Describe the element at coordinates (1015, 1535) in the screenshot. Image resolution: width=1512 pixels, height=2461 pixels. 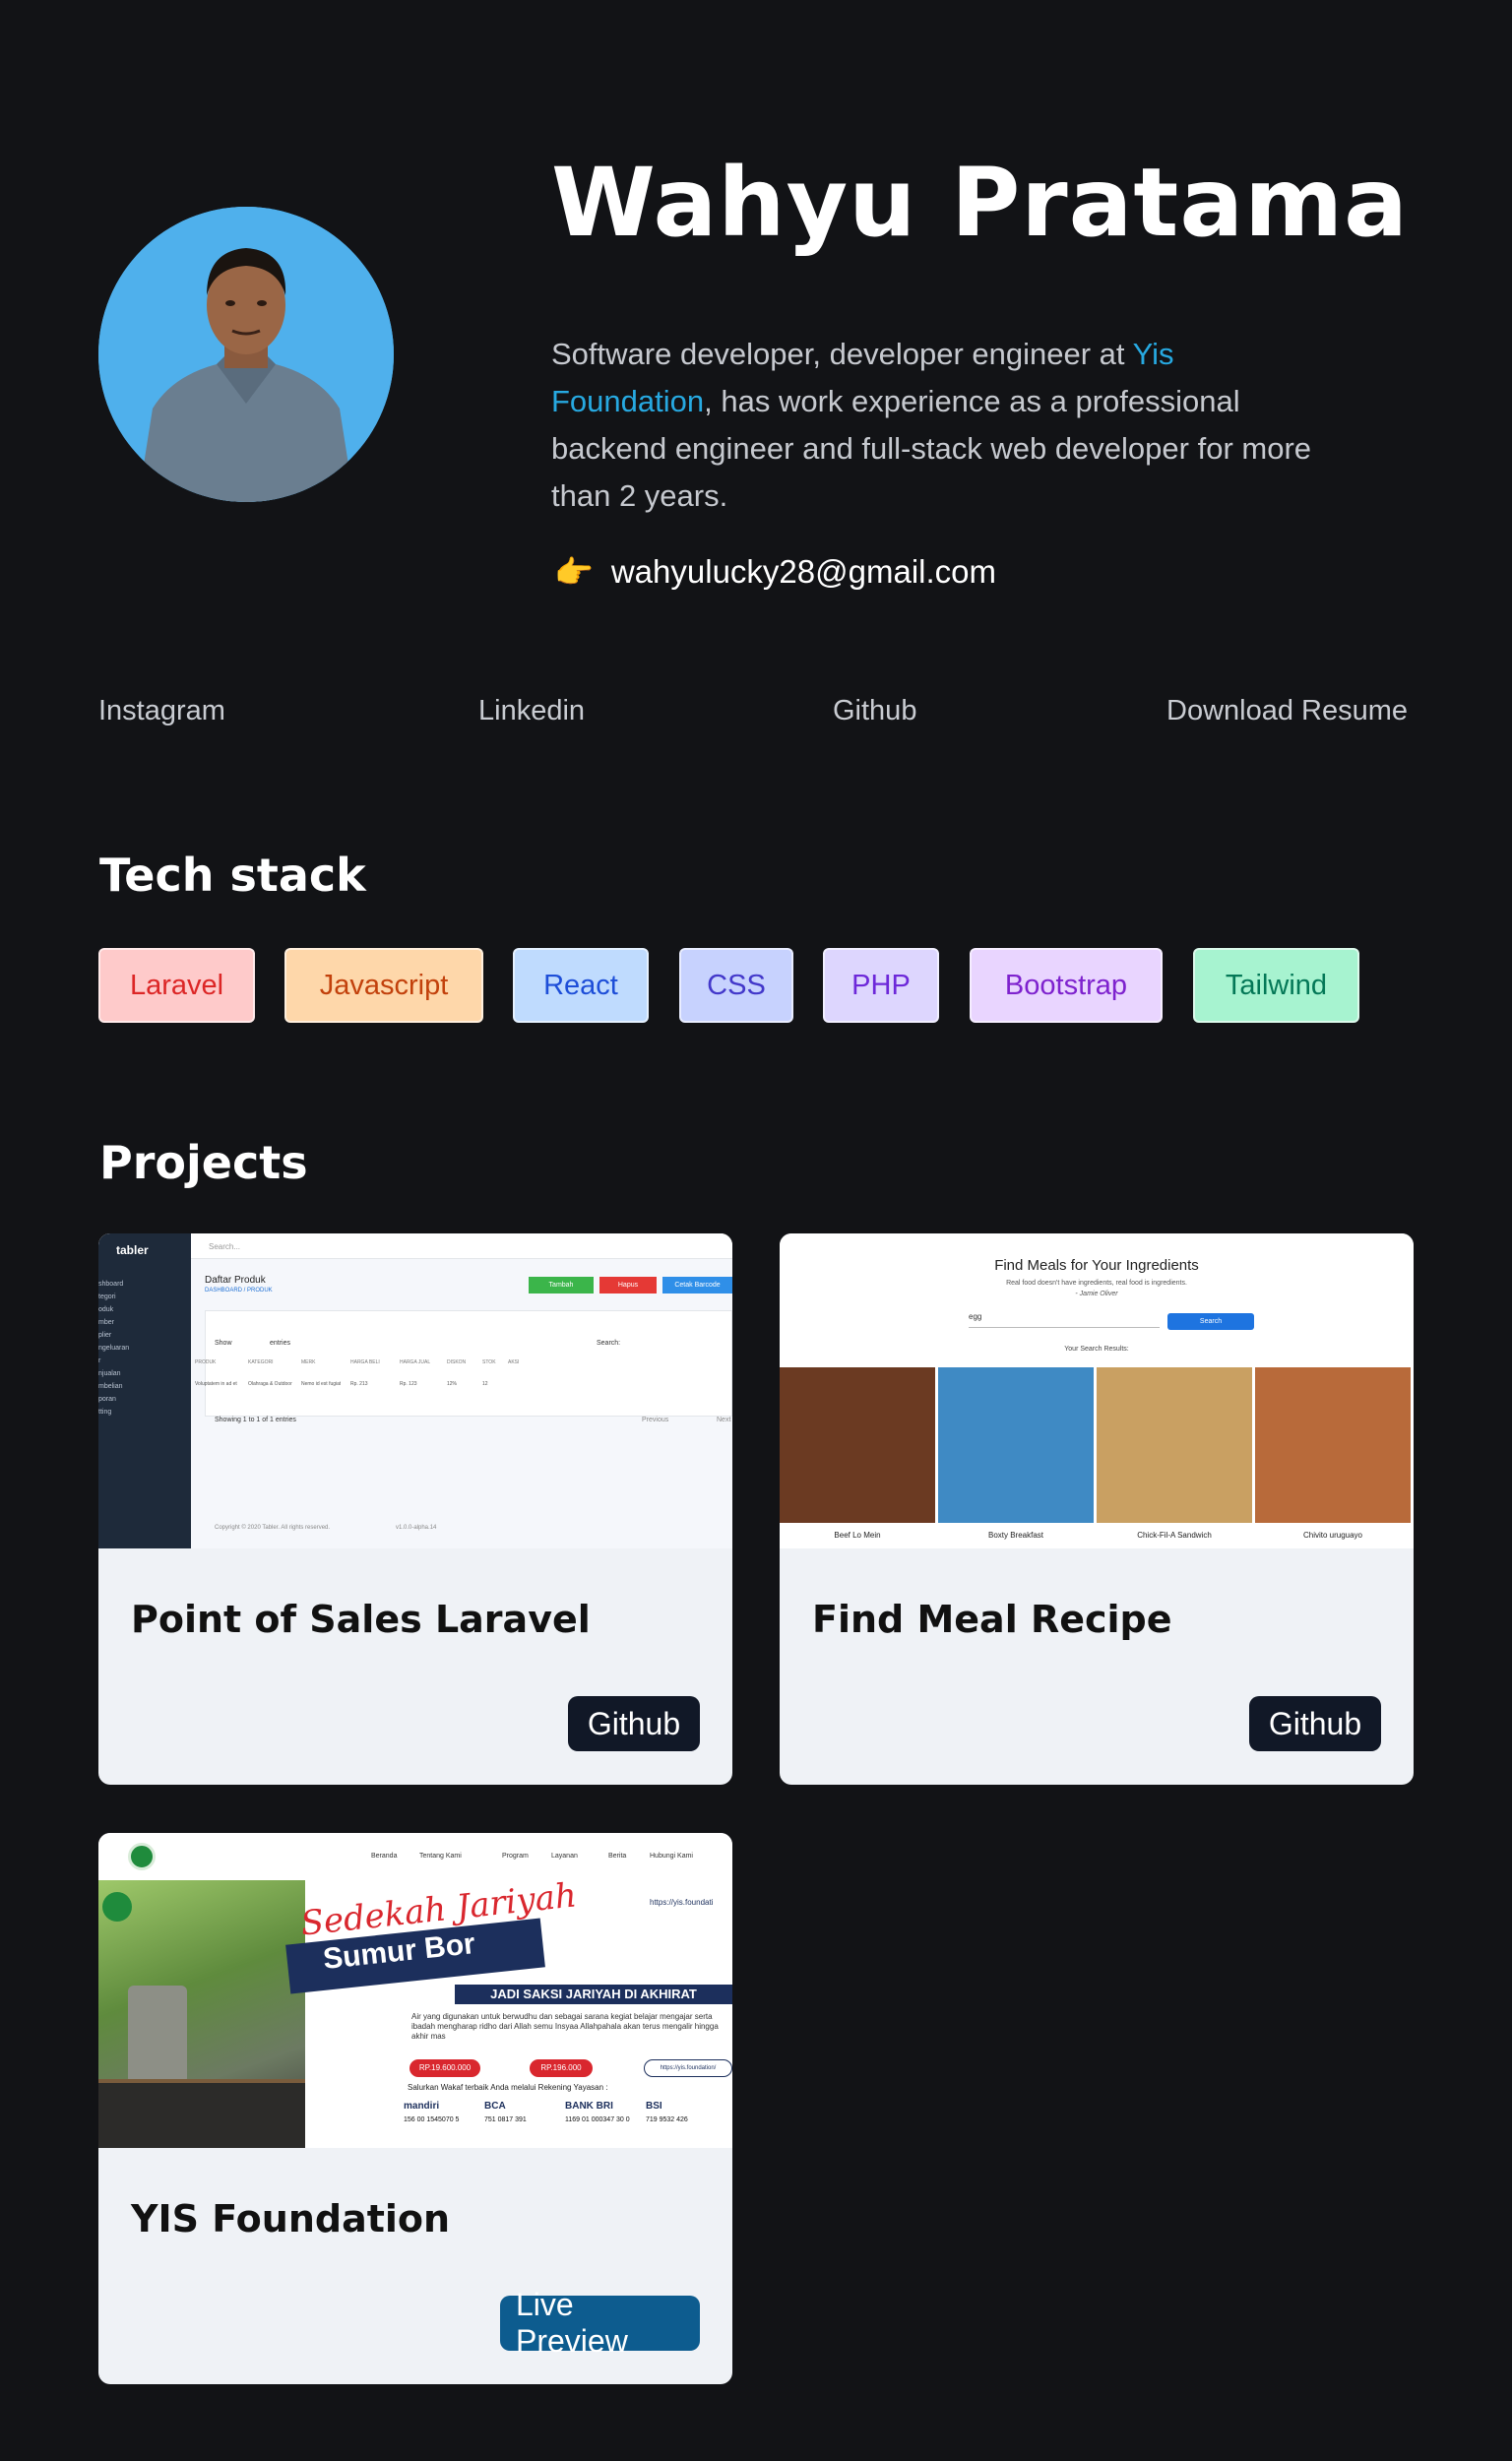
I see `meal-result-name: Boxty Breakfast` at that location.